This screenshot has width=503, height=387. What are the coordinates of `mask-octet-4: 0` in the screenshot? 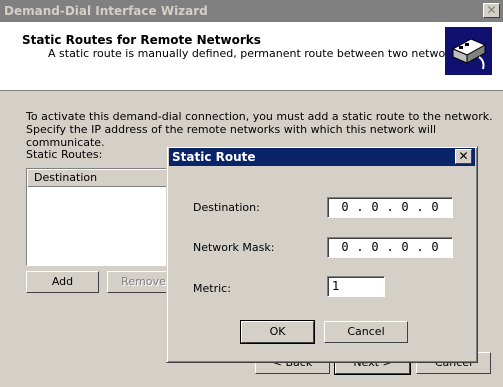 It's located at (435, 247).